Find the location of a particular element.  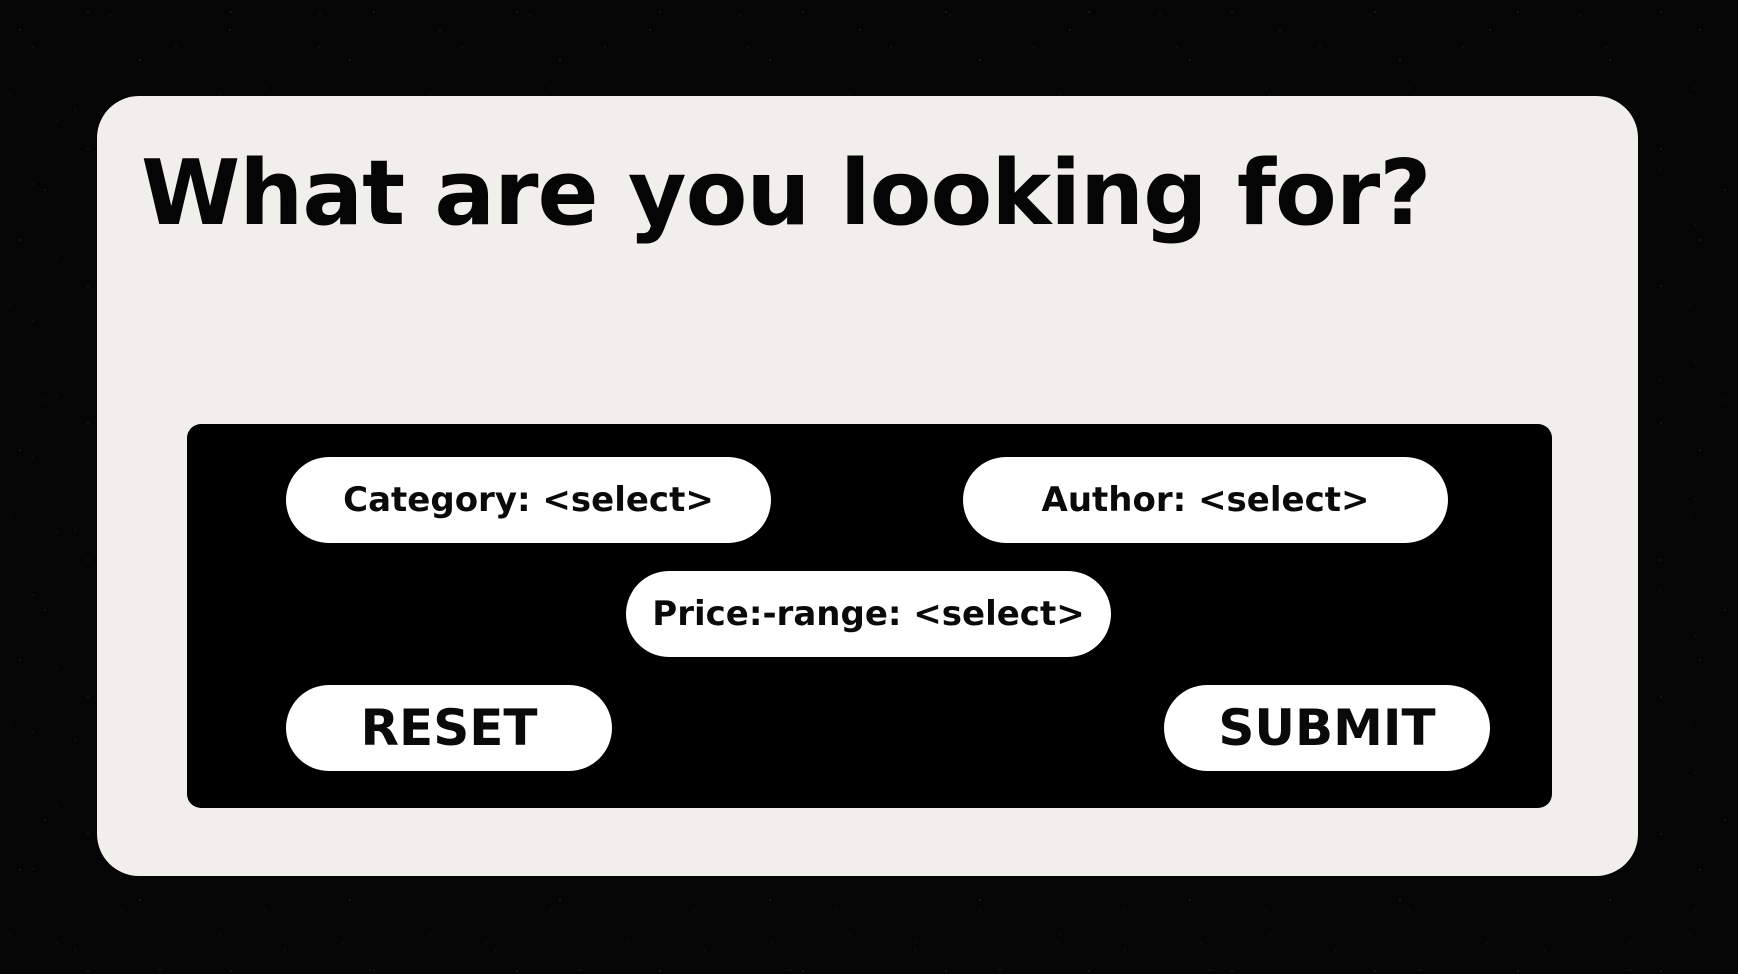

author-select-label: Author: <select> is located at coordinates (1205, 500).